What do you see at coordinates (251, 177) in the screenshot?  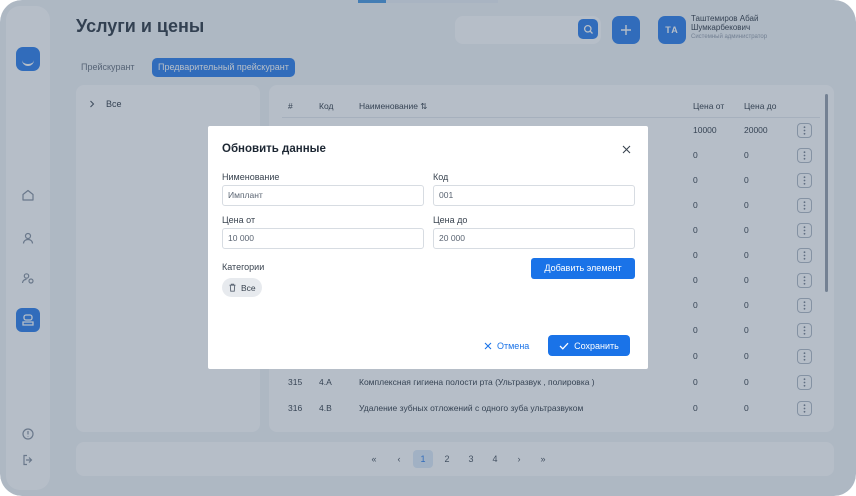 I see `name-label: Нименование` at bounding box center [251, 177].